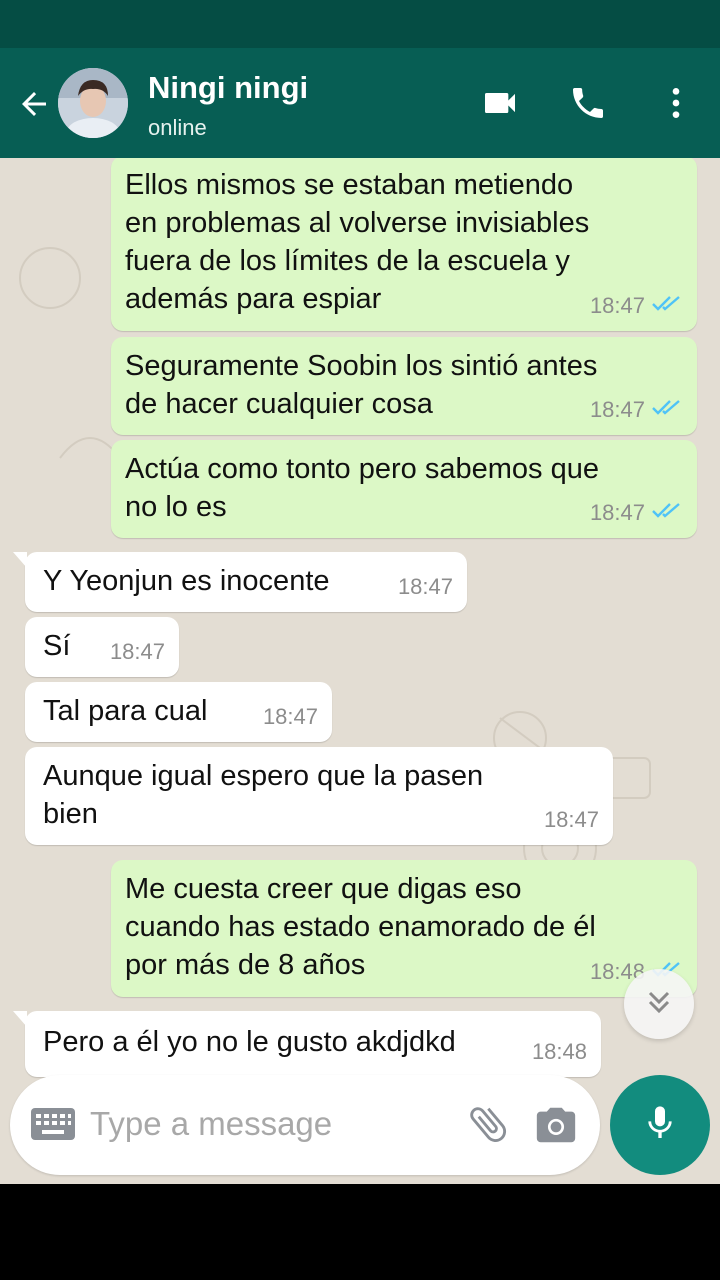  What do you see at coordinates (240, 582) in the screenshot?
I see `message-bubble-incoming: Y Yeonjun es inocente 18:47` at bounding box center [240, 582].